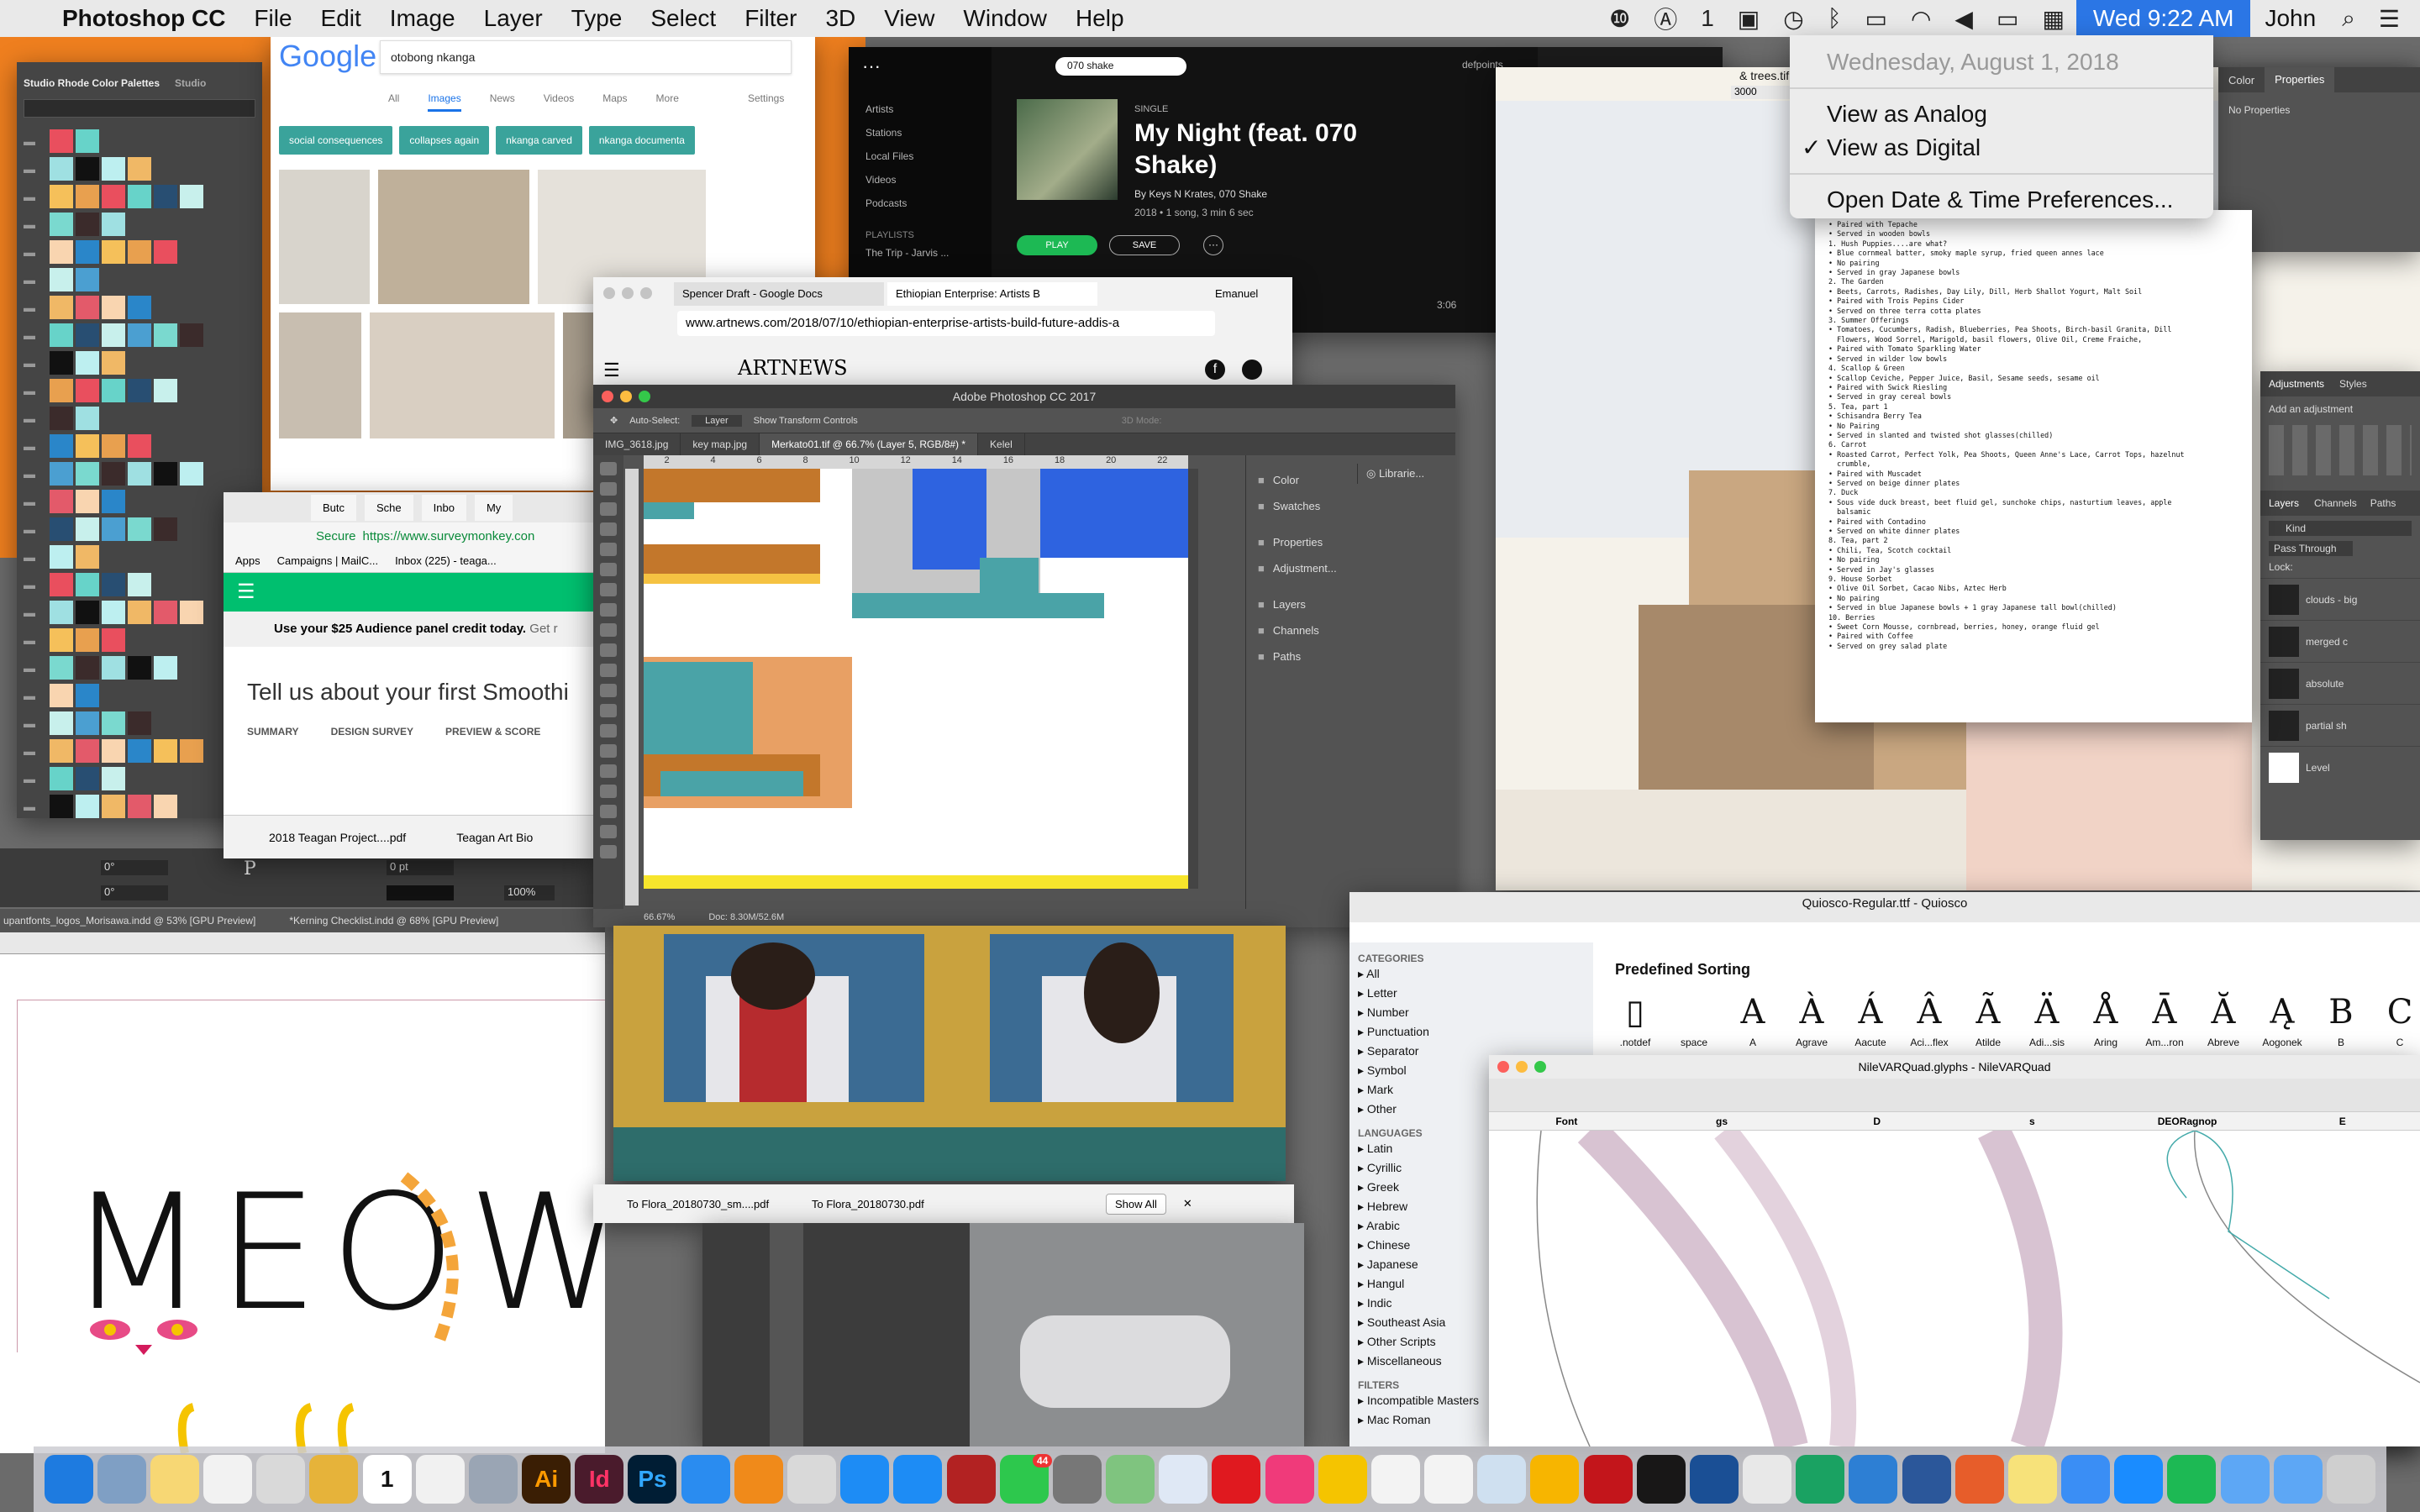  What do you see at coordinates (336, 140) in the screenshot?
I see `related-search-chip: social consequences` at bounding box center [336, 140].